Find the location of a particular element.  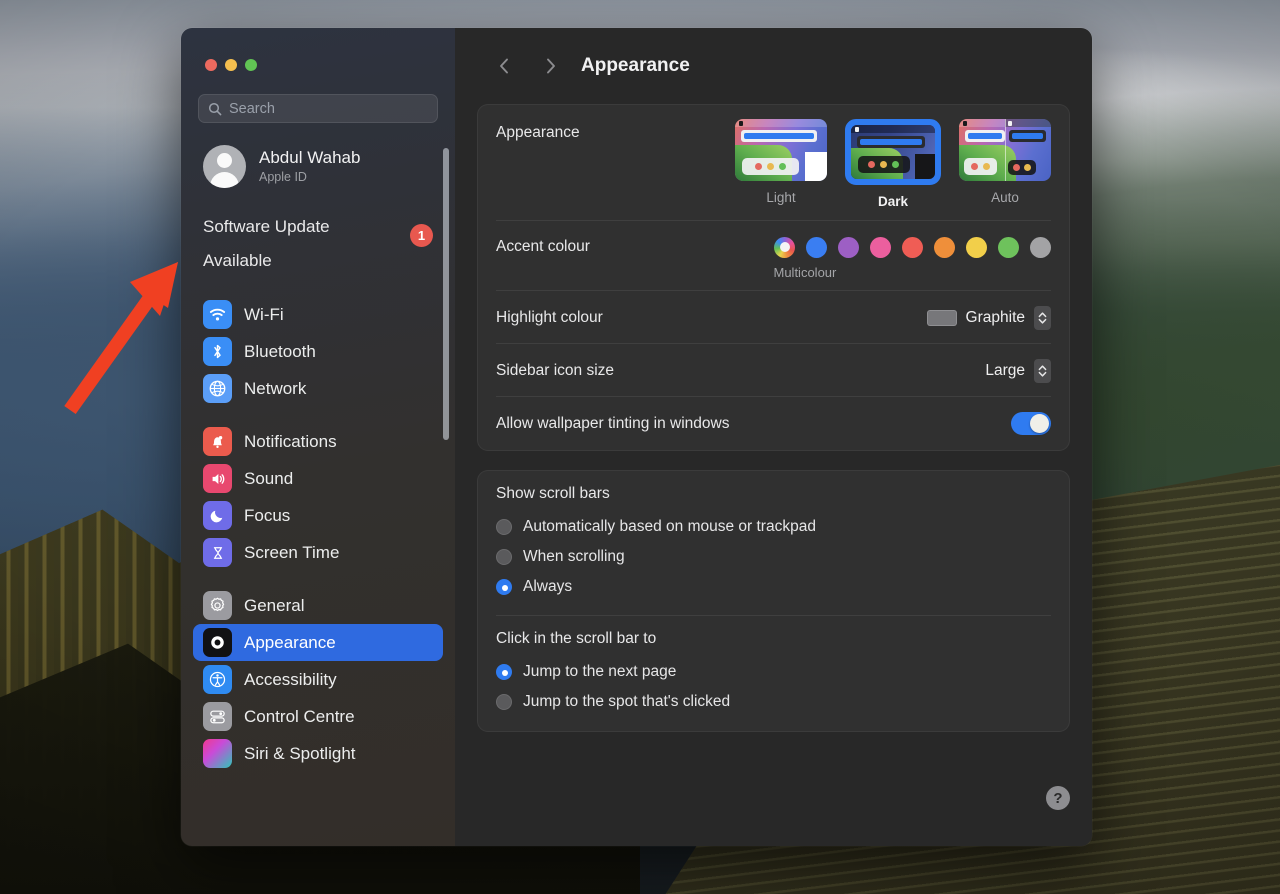

dark-mode-thumbnail is located at coordinates (893, 152).